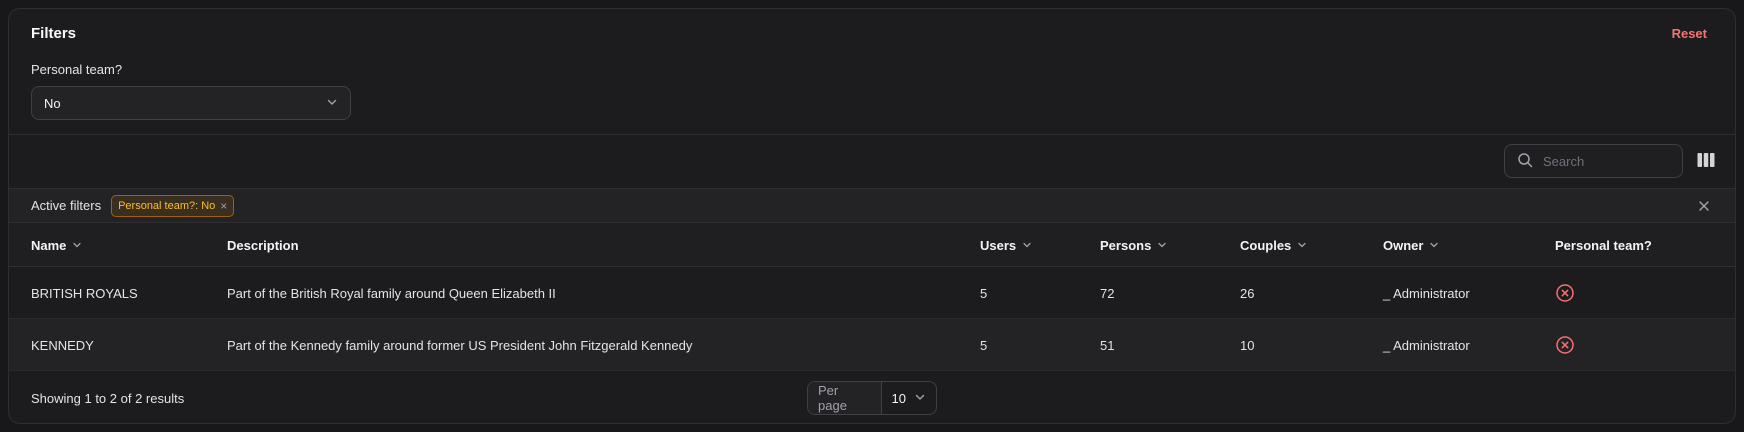  What do you see at coordinates (1247, 345) in the screenshot?
I see `cell-couples: 10` at bounding box center [1247, 345].